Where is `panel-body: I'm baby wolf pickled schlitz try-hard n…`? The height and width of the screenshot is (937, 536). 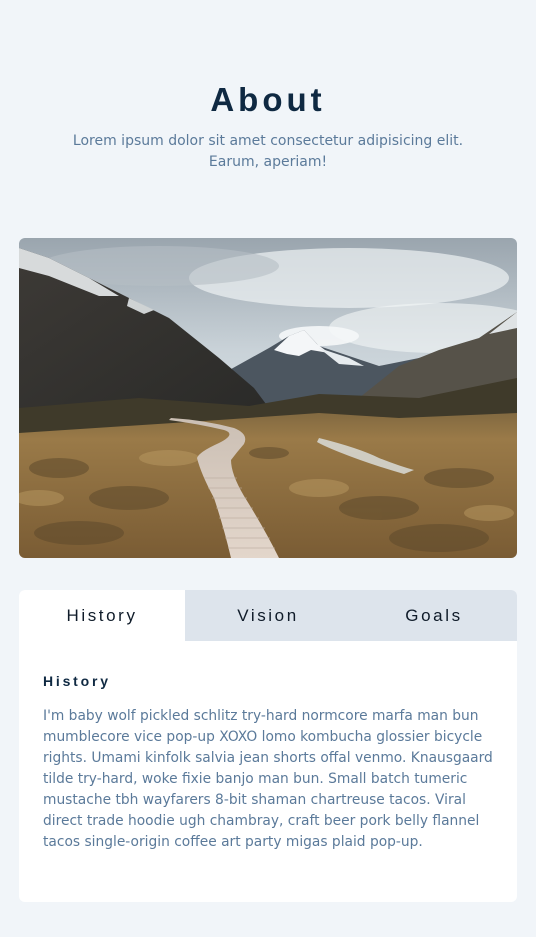
panel-body: I'm baby wolf pickled schlitz try-hard n… is located at coordinates (268, 779).